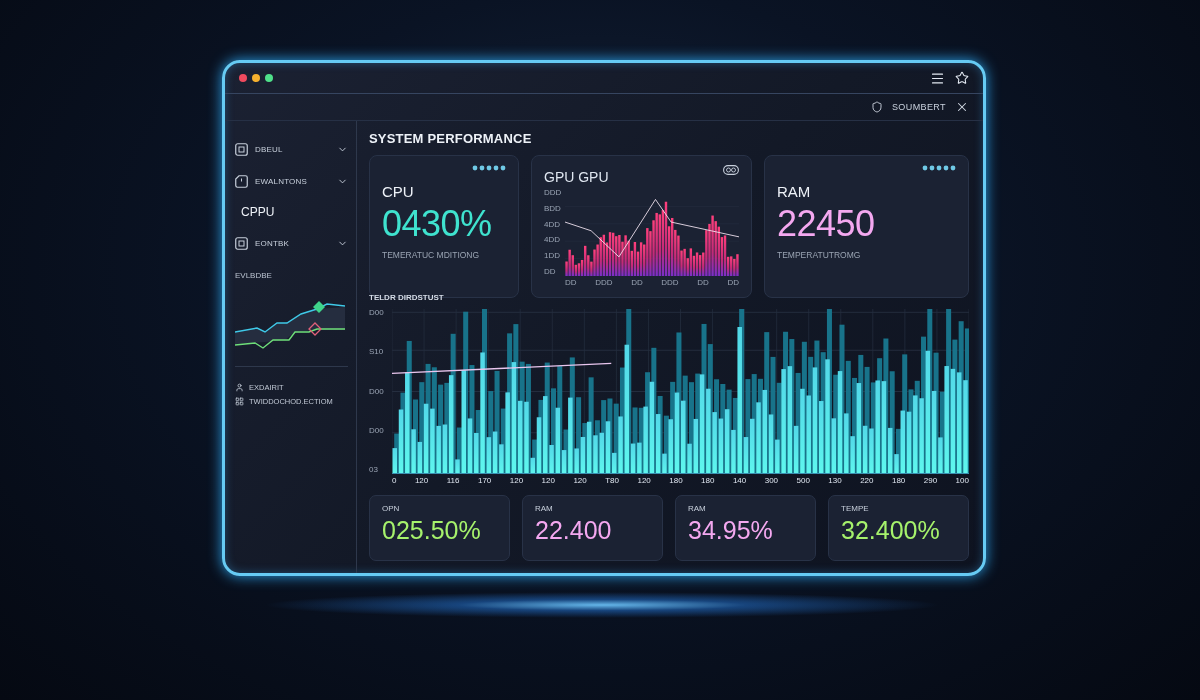 The image size is (1200, 700). What do you see at coordinates (377, 352) in the screenshot?
I see `axis-label: S10` at bounding box center [377, 352].